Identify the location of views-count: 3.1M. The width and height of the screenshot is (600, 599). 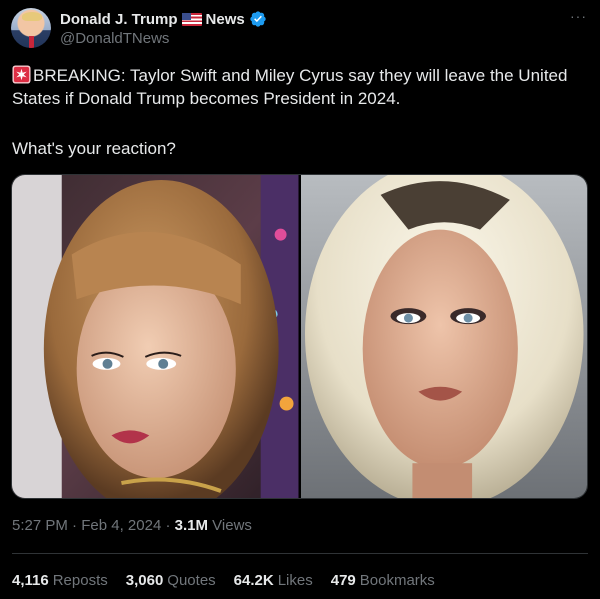
(191, 525).